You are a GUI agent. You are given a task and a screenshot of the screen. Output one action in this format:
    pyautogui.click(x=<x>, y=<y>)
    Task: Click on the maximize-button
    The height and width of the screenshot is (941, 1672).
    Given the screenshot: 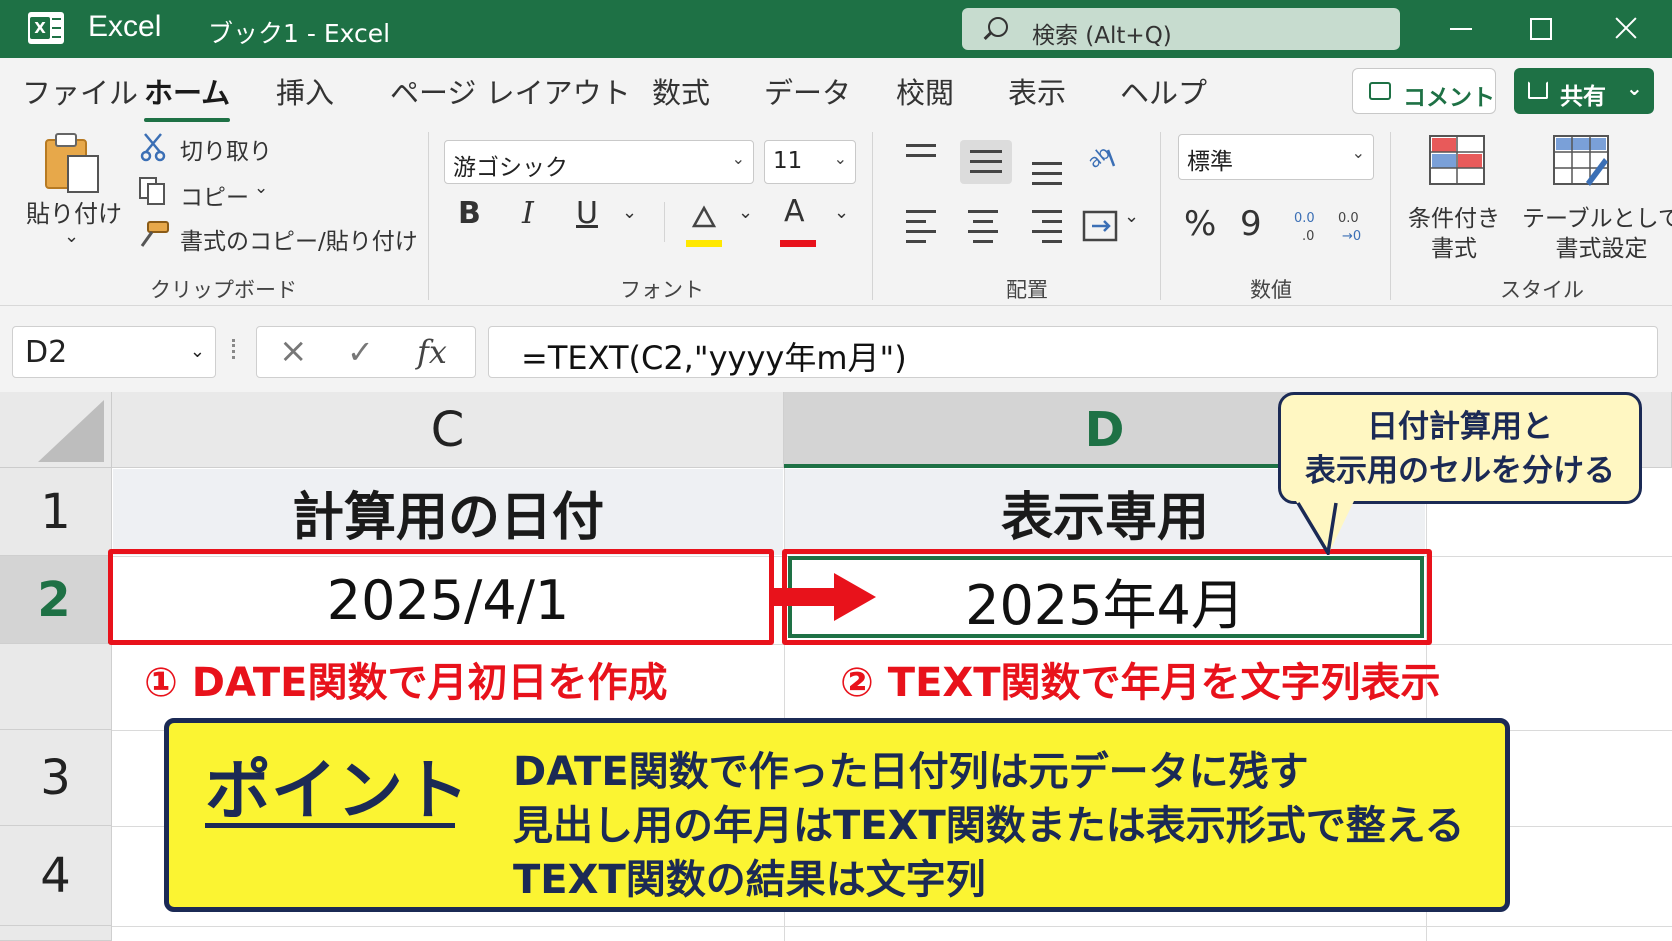 What is the action you would take?
    pyautogui.click(x=1540, y=28)
    